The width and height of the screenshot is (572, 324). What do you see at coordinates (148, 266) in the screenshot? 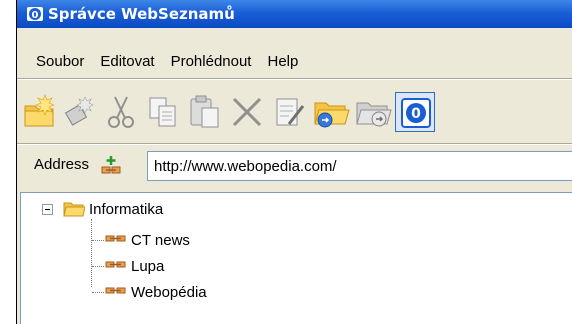
I see `tree-node-label: Lupa` at bounding box center [148, 266].